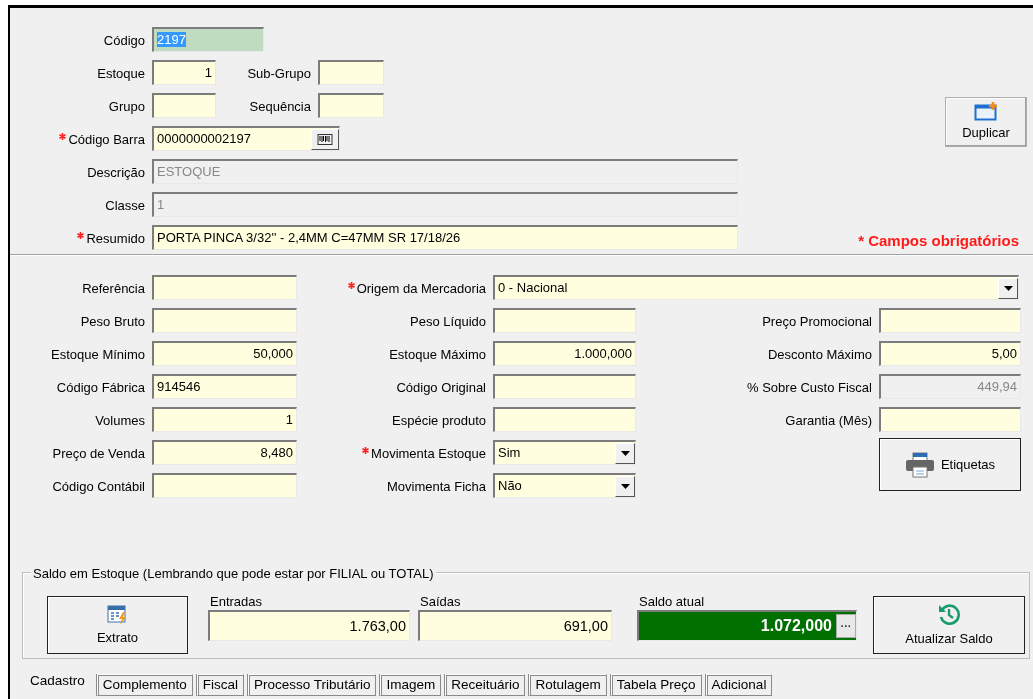 The height and width of the screenshot is (699, 1033). I want to click on field-label: Saídas, so click(440, 601).